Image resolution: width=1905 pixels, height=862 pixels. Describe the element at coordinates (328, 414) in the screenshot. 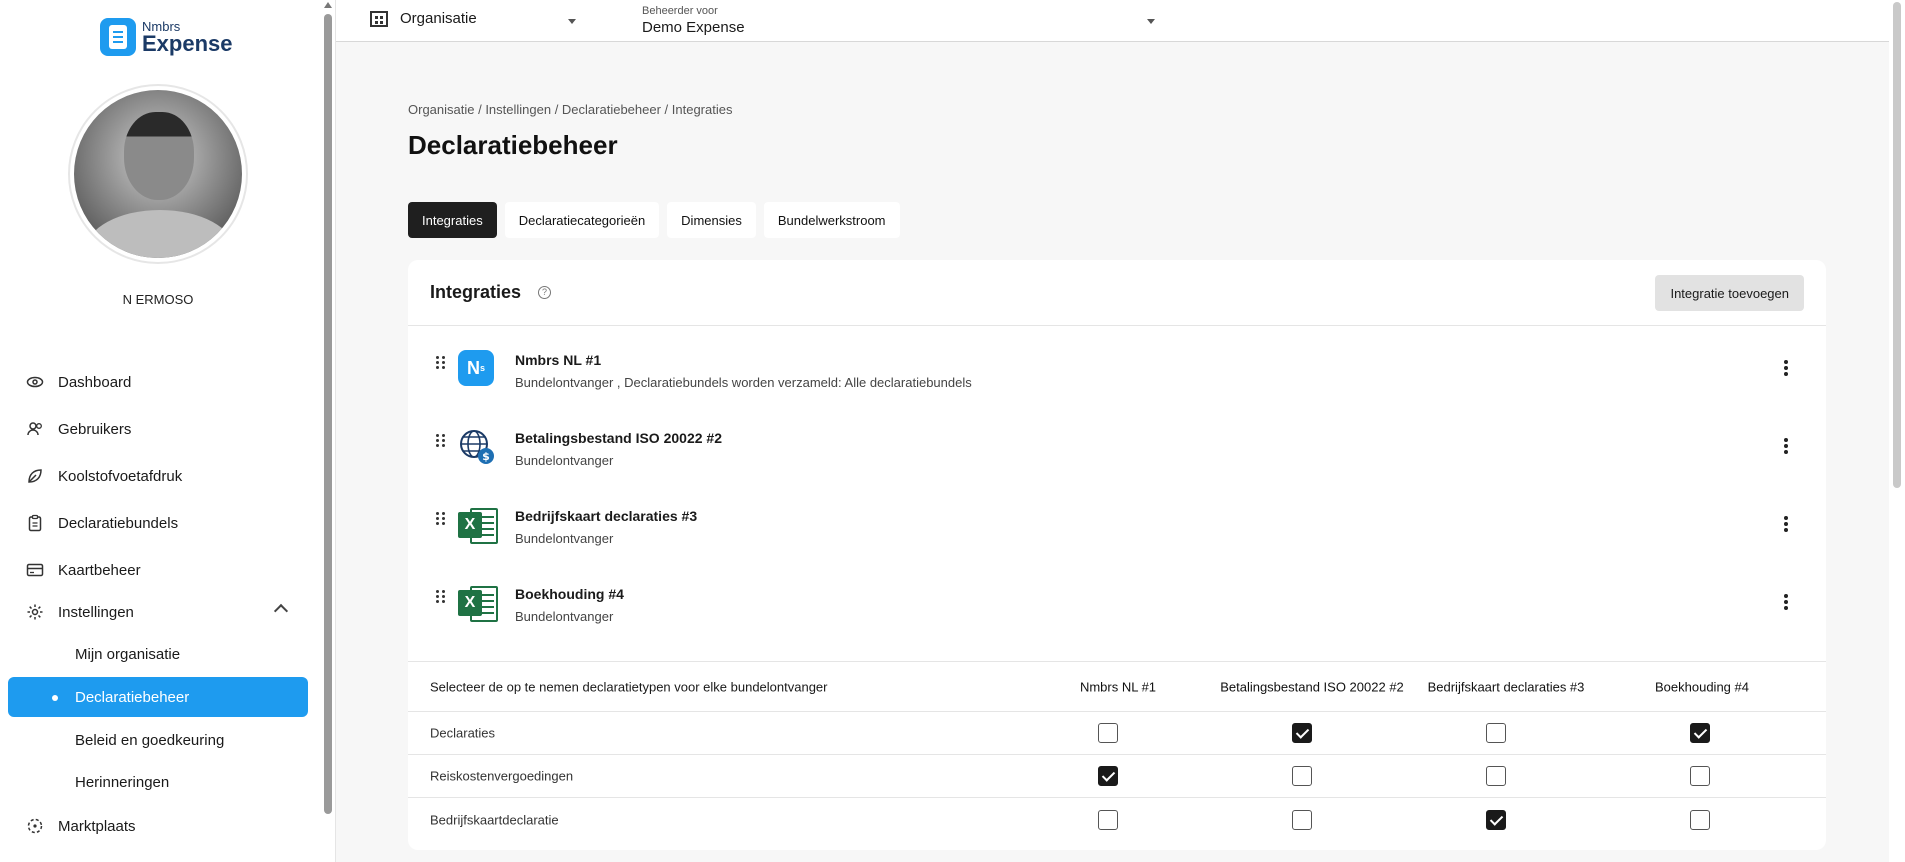

I see `sidebar-scroll-thumb` at that location.